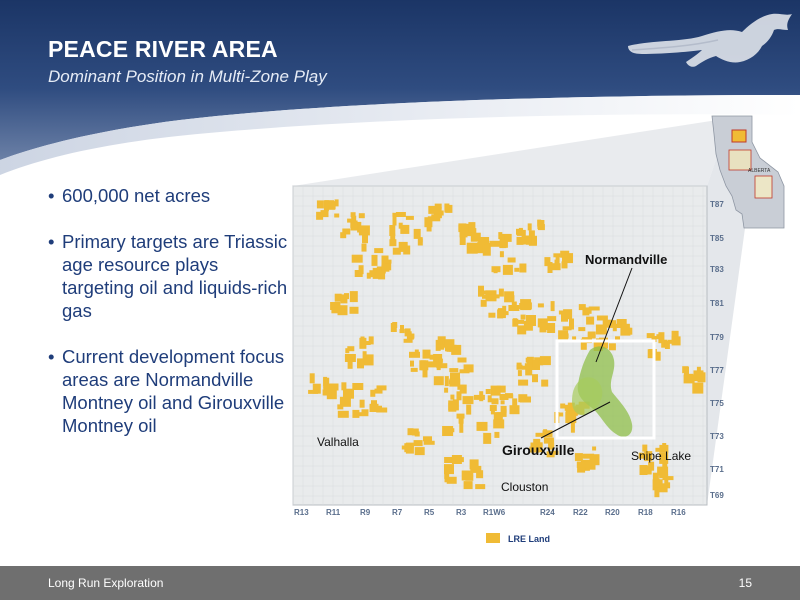  What do you see at coordinates (678, 512) in the screenshot?
I see `range-label: R16` at bounding box center [678, 512].